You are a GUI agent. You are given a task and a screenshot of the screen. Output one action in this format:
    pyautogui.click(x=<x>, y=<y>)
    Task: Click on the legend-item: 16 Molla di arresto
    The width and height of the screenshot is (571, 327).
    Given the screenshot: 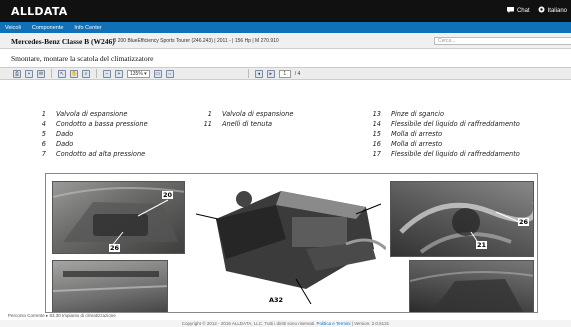 What is the action you would take?
    pyautogui.click(x=407, y=144)
    